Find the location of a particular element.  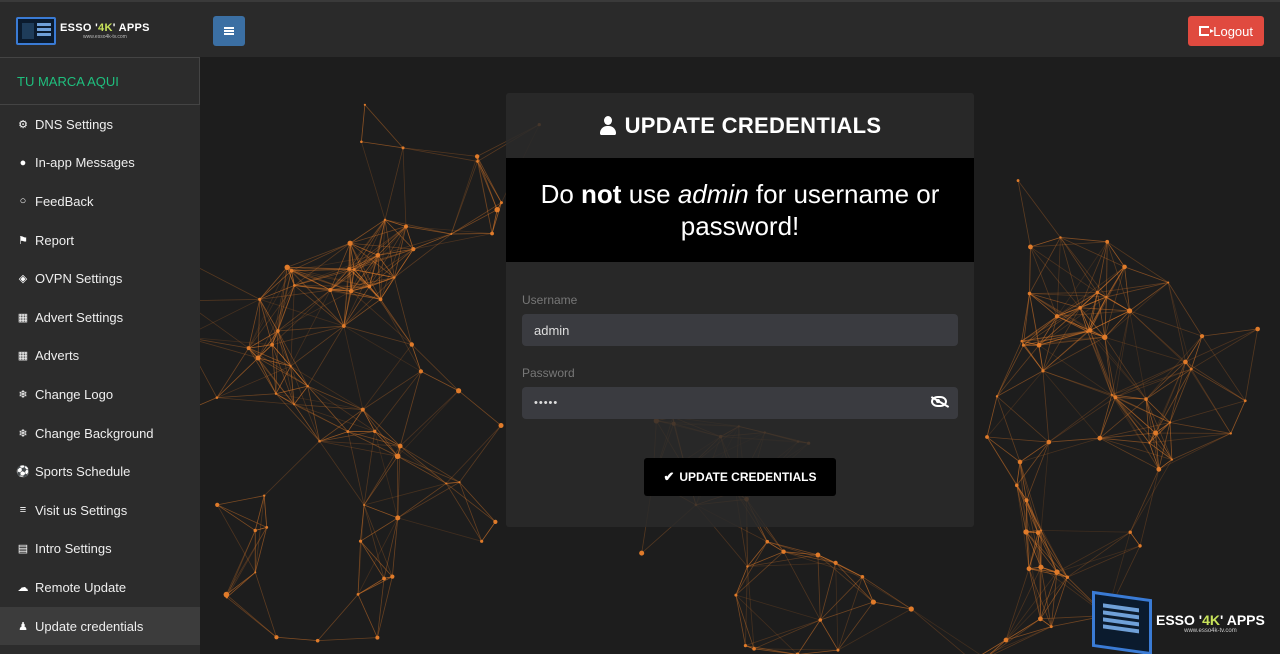

sidebar-item-update-credentials: ♟ Update credentials is located at coordinates (100, 626).